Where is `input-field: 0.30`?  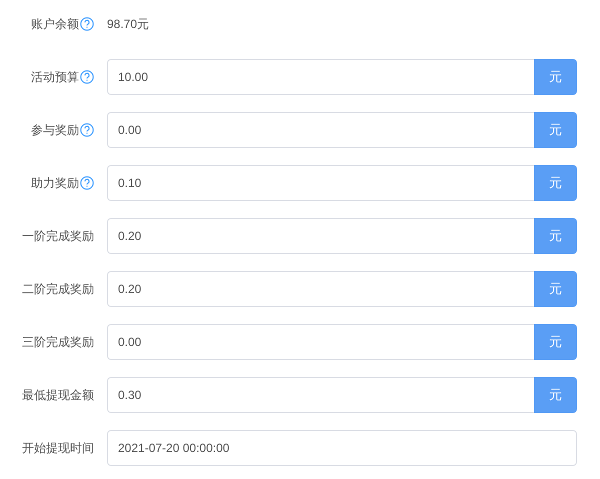 input-field: 0.30 is located at coordinates (320, 395).